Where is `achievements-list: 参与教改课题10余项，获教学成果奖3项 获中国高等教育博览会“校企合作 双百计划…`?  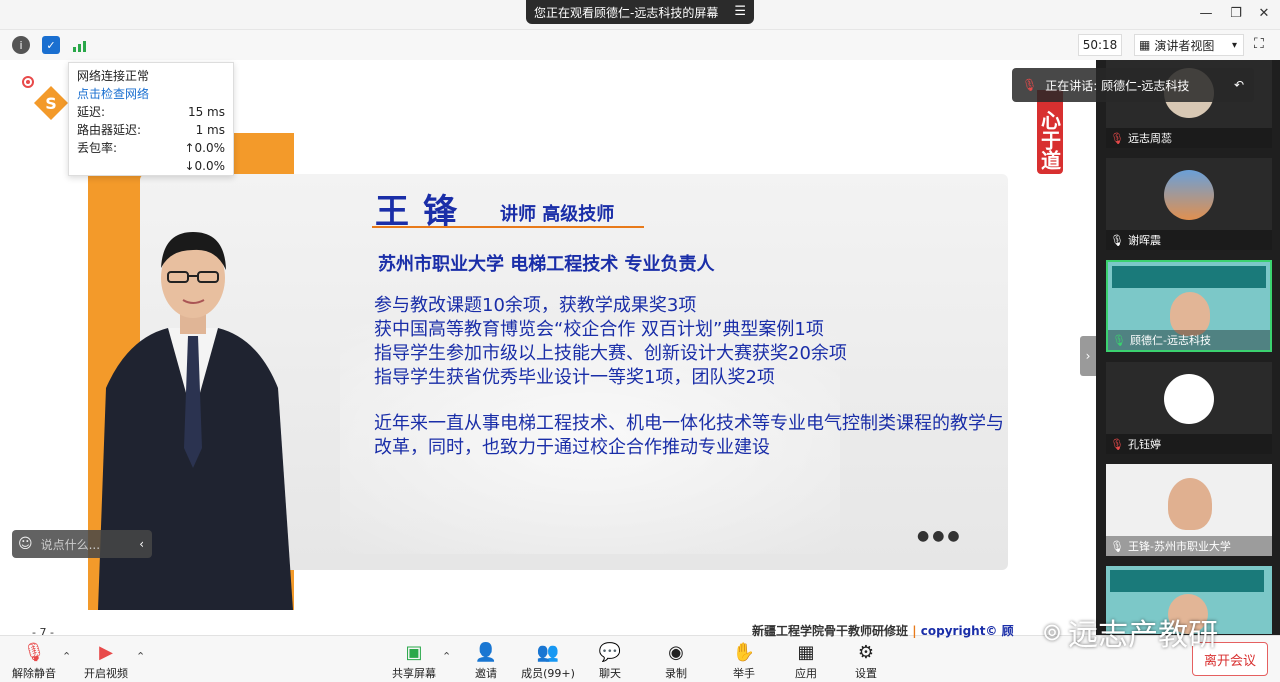
achievements-list: 参与教改课题10余项，获教学成果奖3项 获中国高等教育博览会“校企合作 双百计划… is located at coordinates (610, 342).